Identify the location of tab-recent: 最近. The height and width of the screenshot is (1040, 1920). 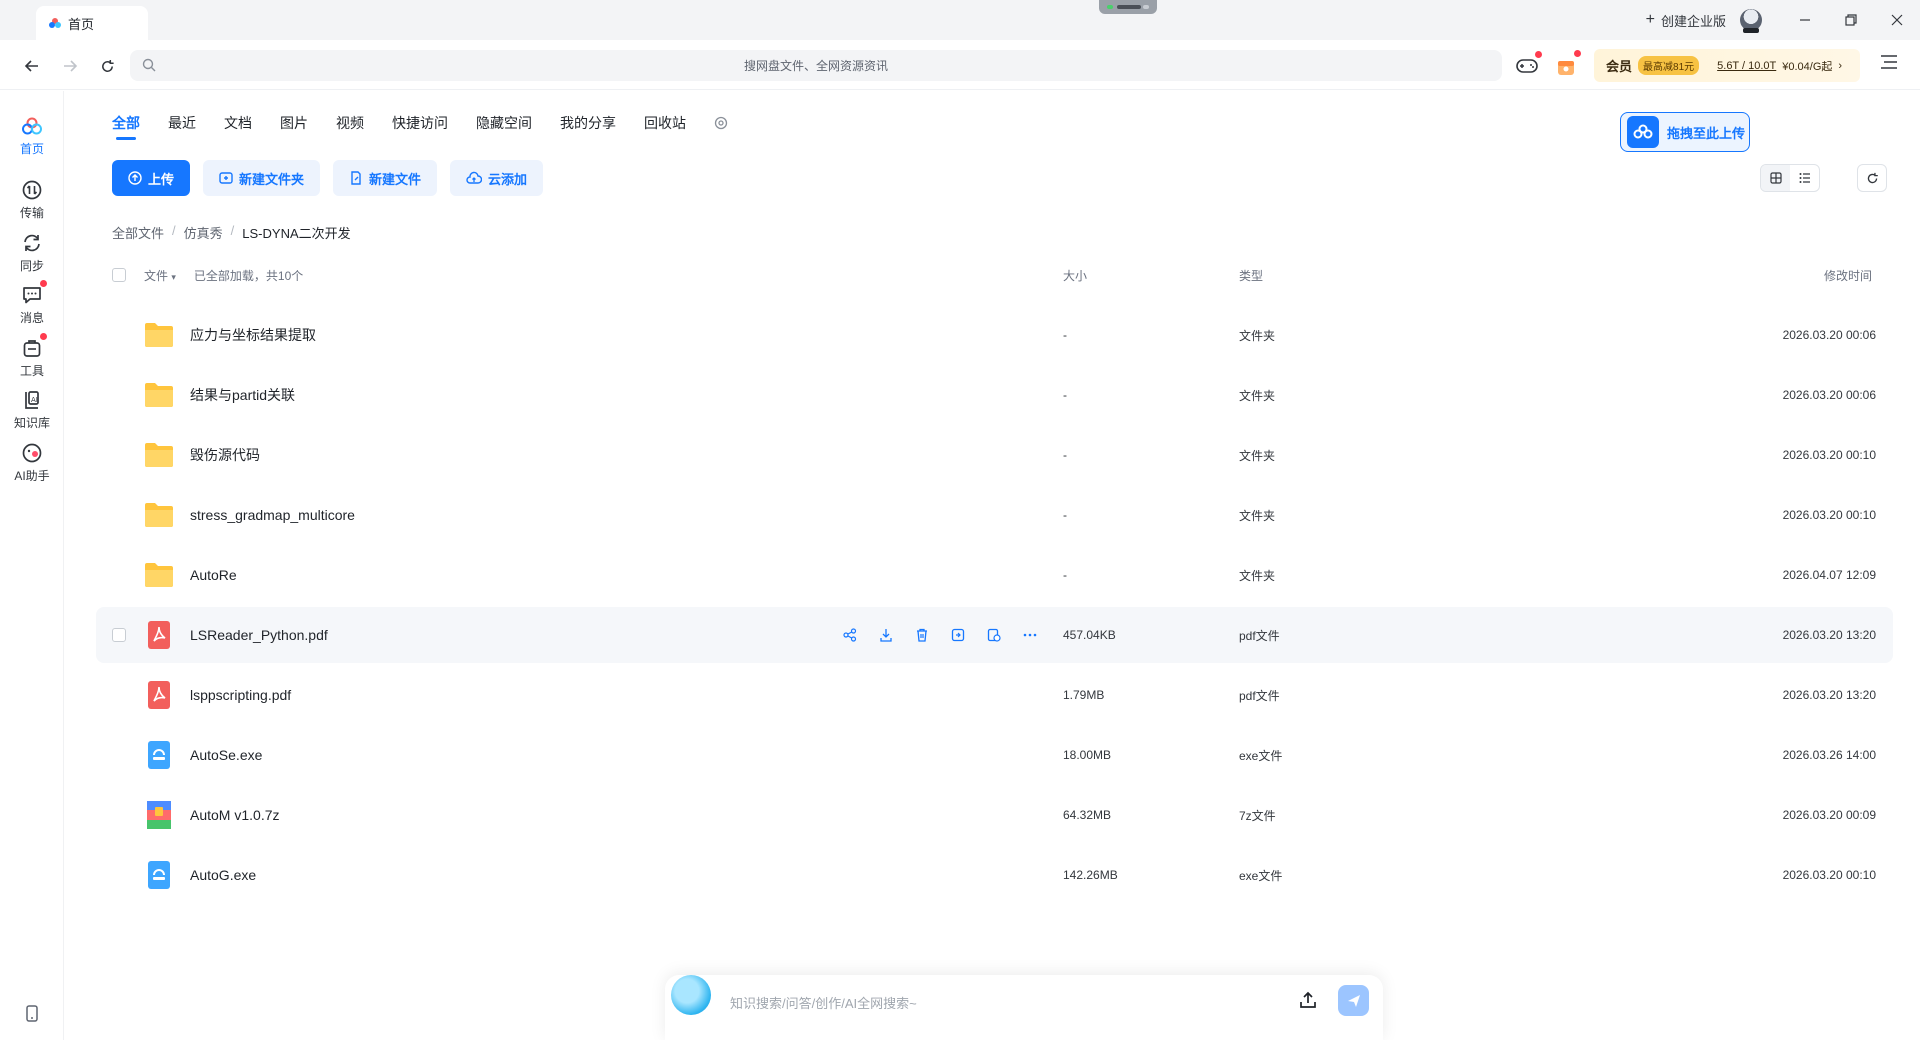
(182, 123).